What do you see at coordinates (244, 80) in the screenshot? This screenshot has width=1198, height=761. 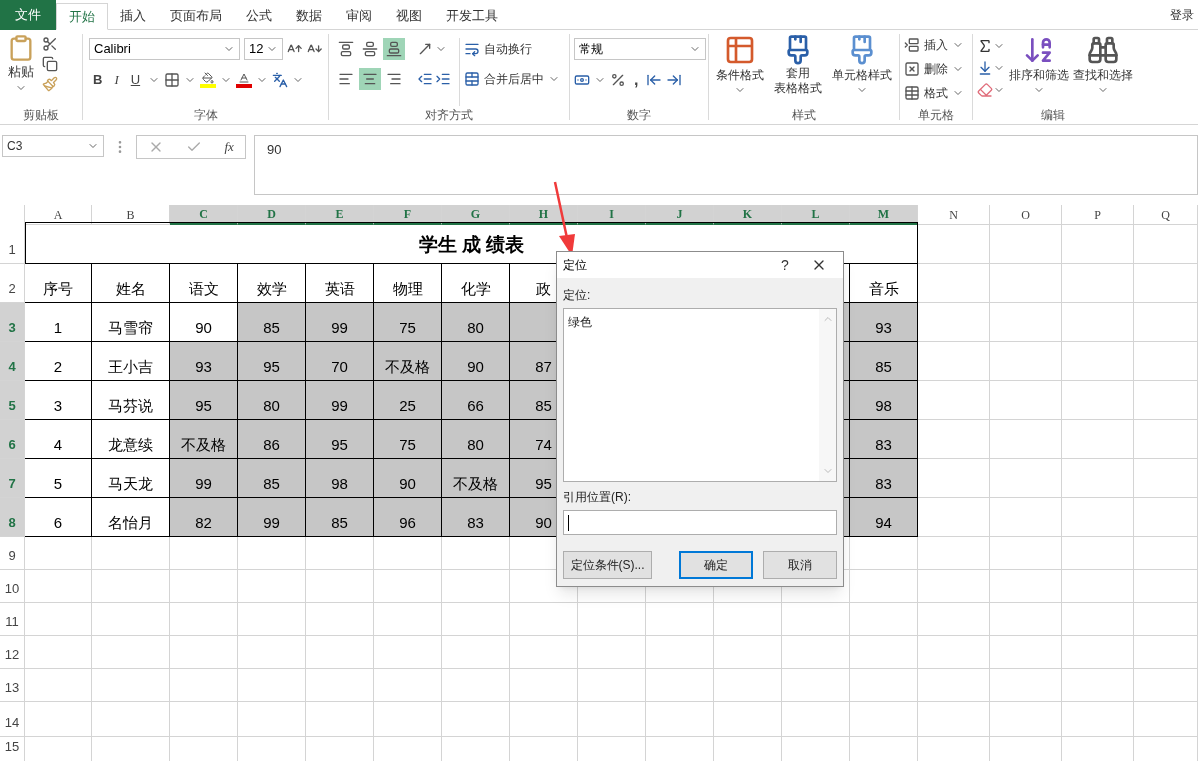 I see `font-color-icon` at bounding box center [244, 80].